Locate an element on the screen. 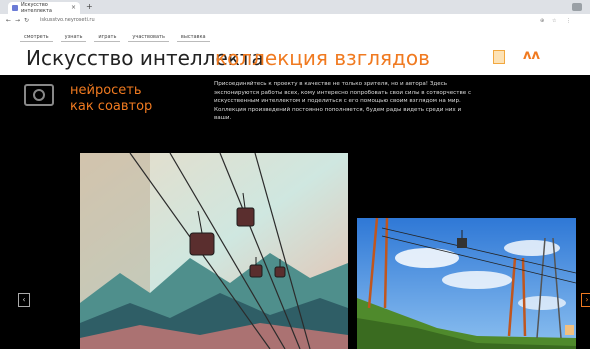 The image size is (590, 349). book-icon is located at coordinates (499, 57).